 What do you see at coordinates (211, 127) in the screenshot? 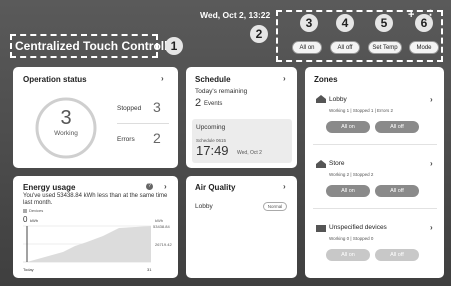
I see `upcoming-label: Upcoming` at bounding box center [211, 127].